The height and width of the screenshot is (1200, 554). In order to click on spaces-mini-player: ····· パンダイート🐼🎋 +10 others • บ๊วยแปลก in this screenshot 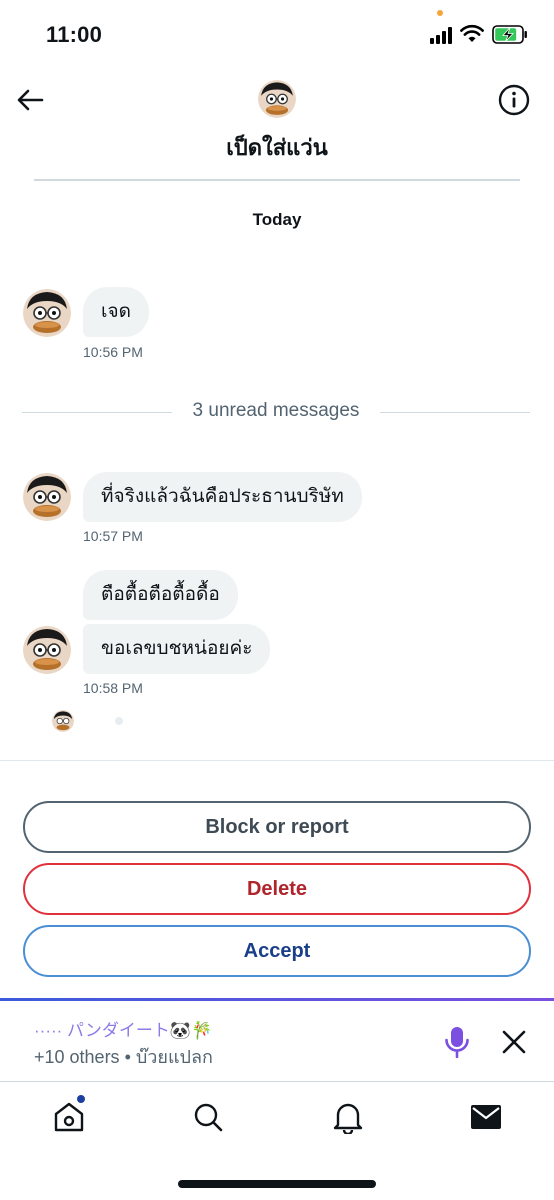, I will do `click(277, 1040)`.